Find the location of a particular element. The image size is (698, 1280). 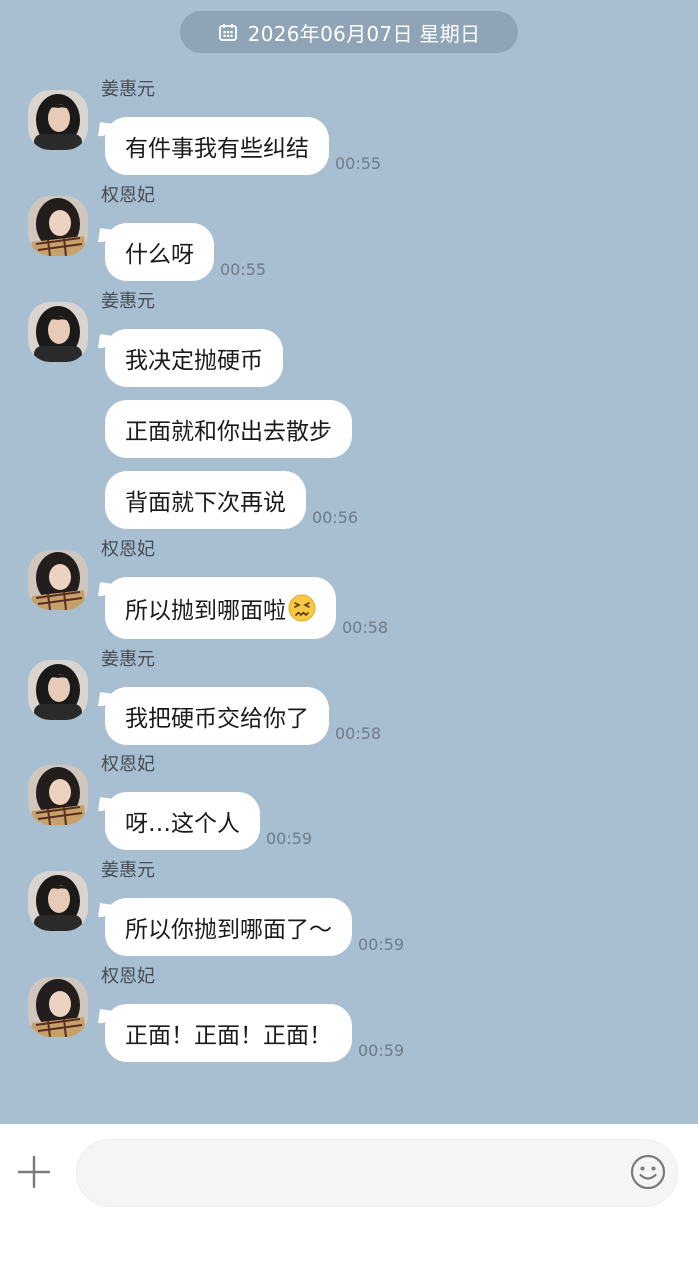

plus-icon is located at coordinates (34, 1172).